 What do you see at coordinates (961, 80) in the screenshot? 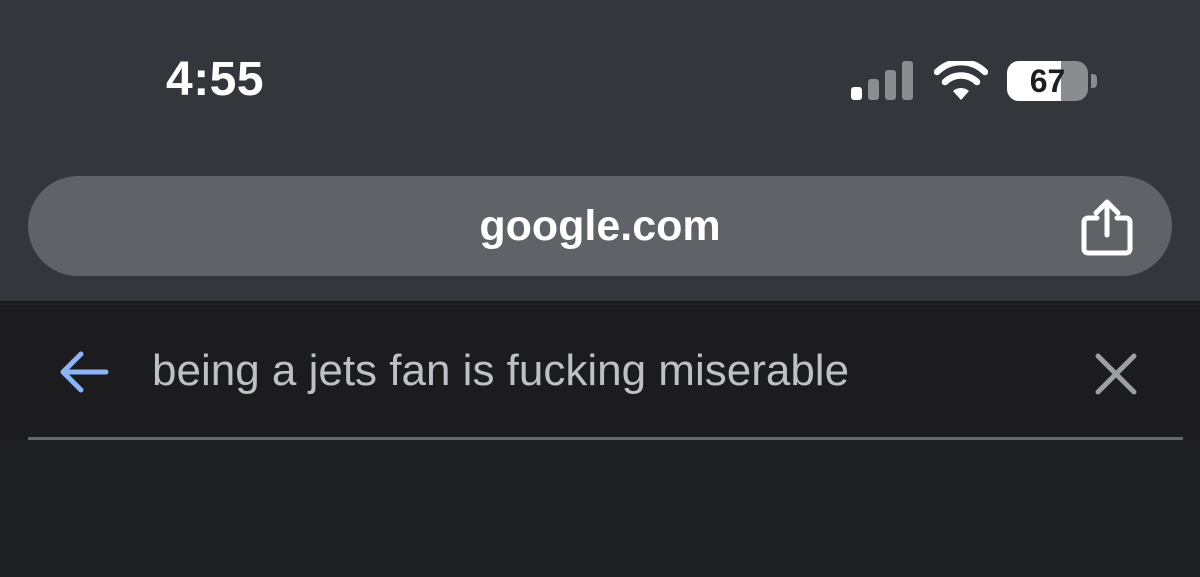
I see `wifi-icon` at bounding box center [961, 80].